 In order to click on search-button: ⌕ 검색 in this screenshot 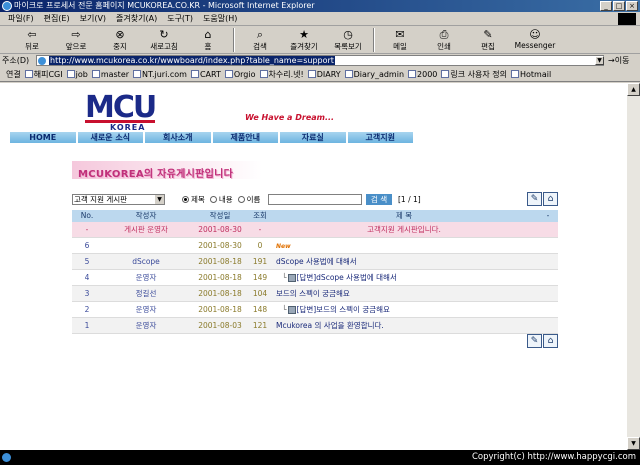, I will do `click(260, 40)`.